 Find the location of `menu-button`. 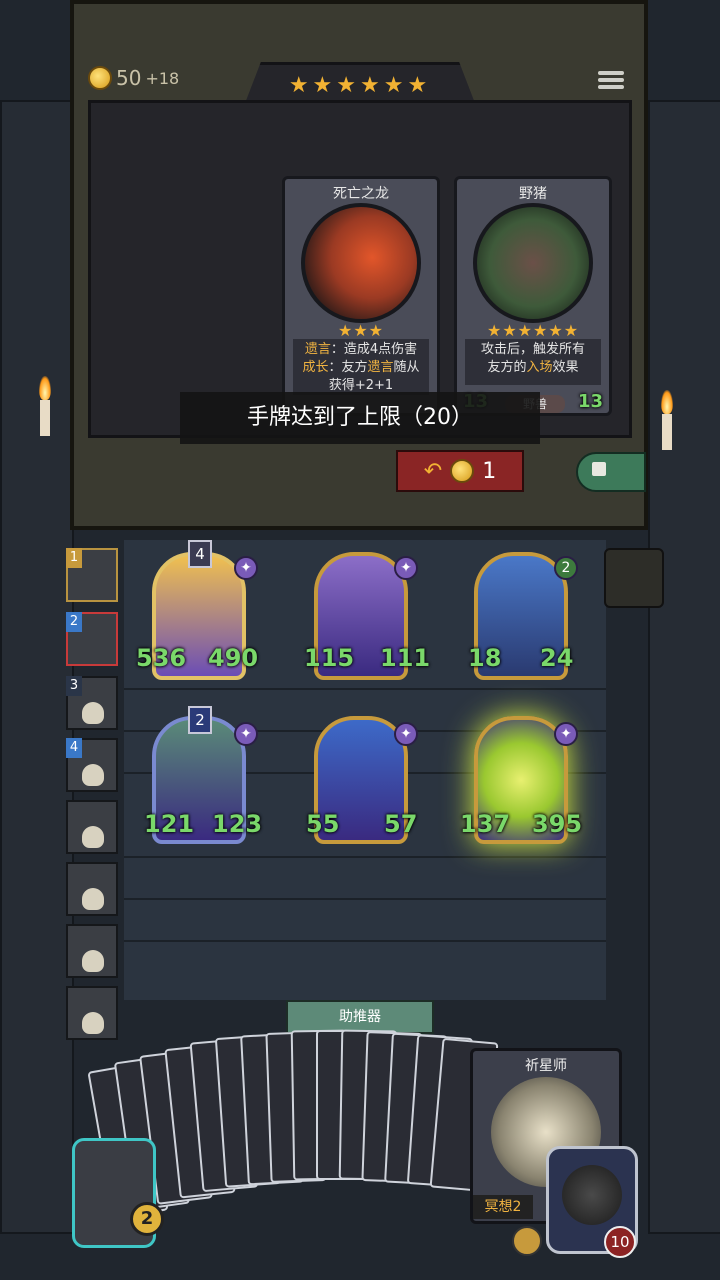

menu-button is located at coordinates (611, 81).